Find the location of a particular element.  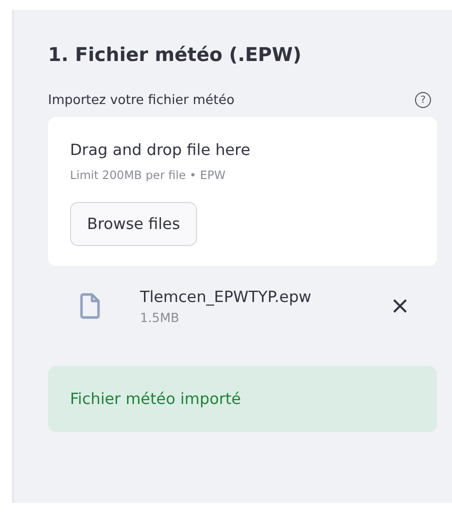

help-icon: ? is located at coordinates (423, 100).